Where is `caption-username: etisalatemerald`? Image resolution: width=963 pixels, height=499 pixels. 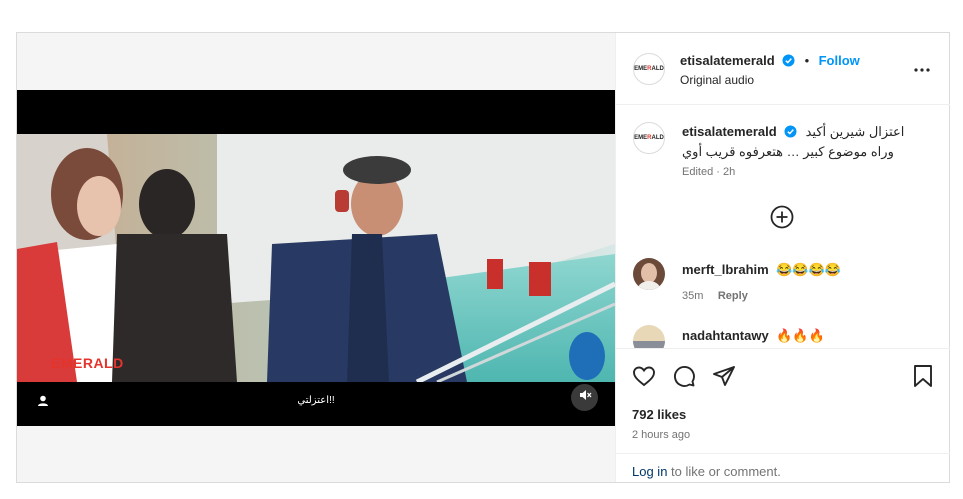 caption-username: etisalatemerald is located at coordinates (729, 131).